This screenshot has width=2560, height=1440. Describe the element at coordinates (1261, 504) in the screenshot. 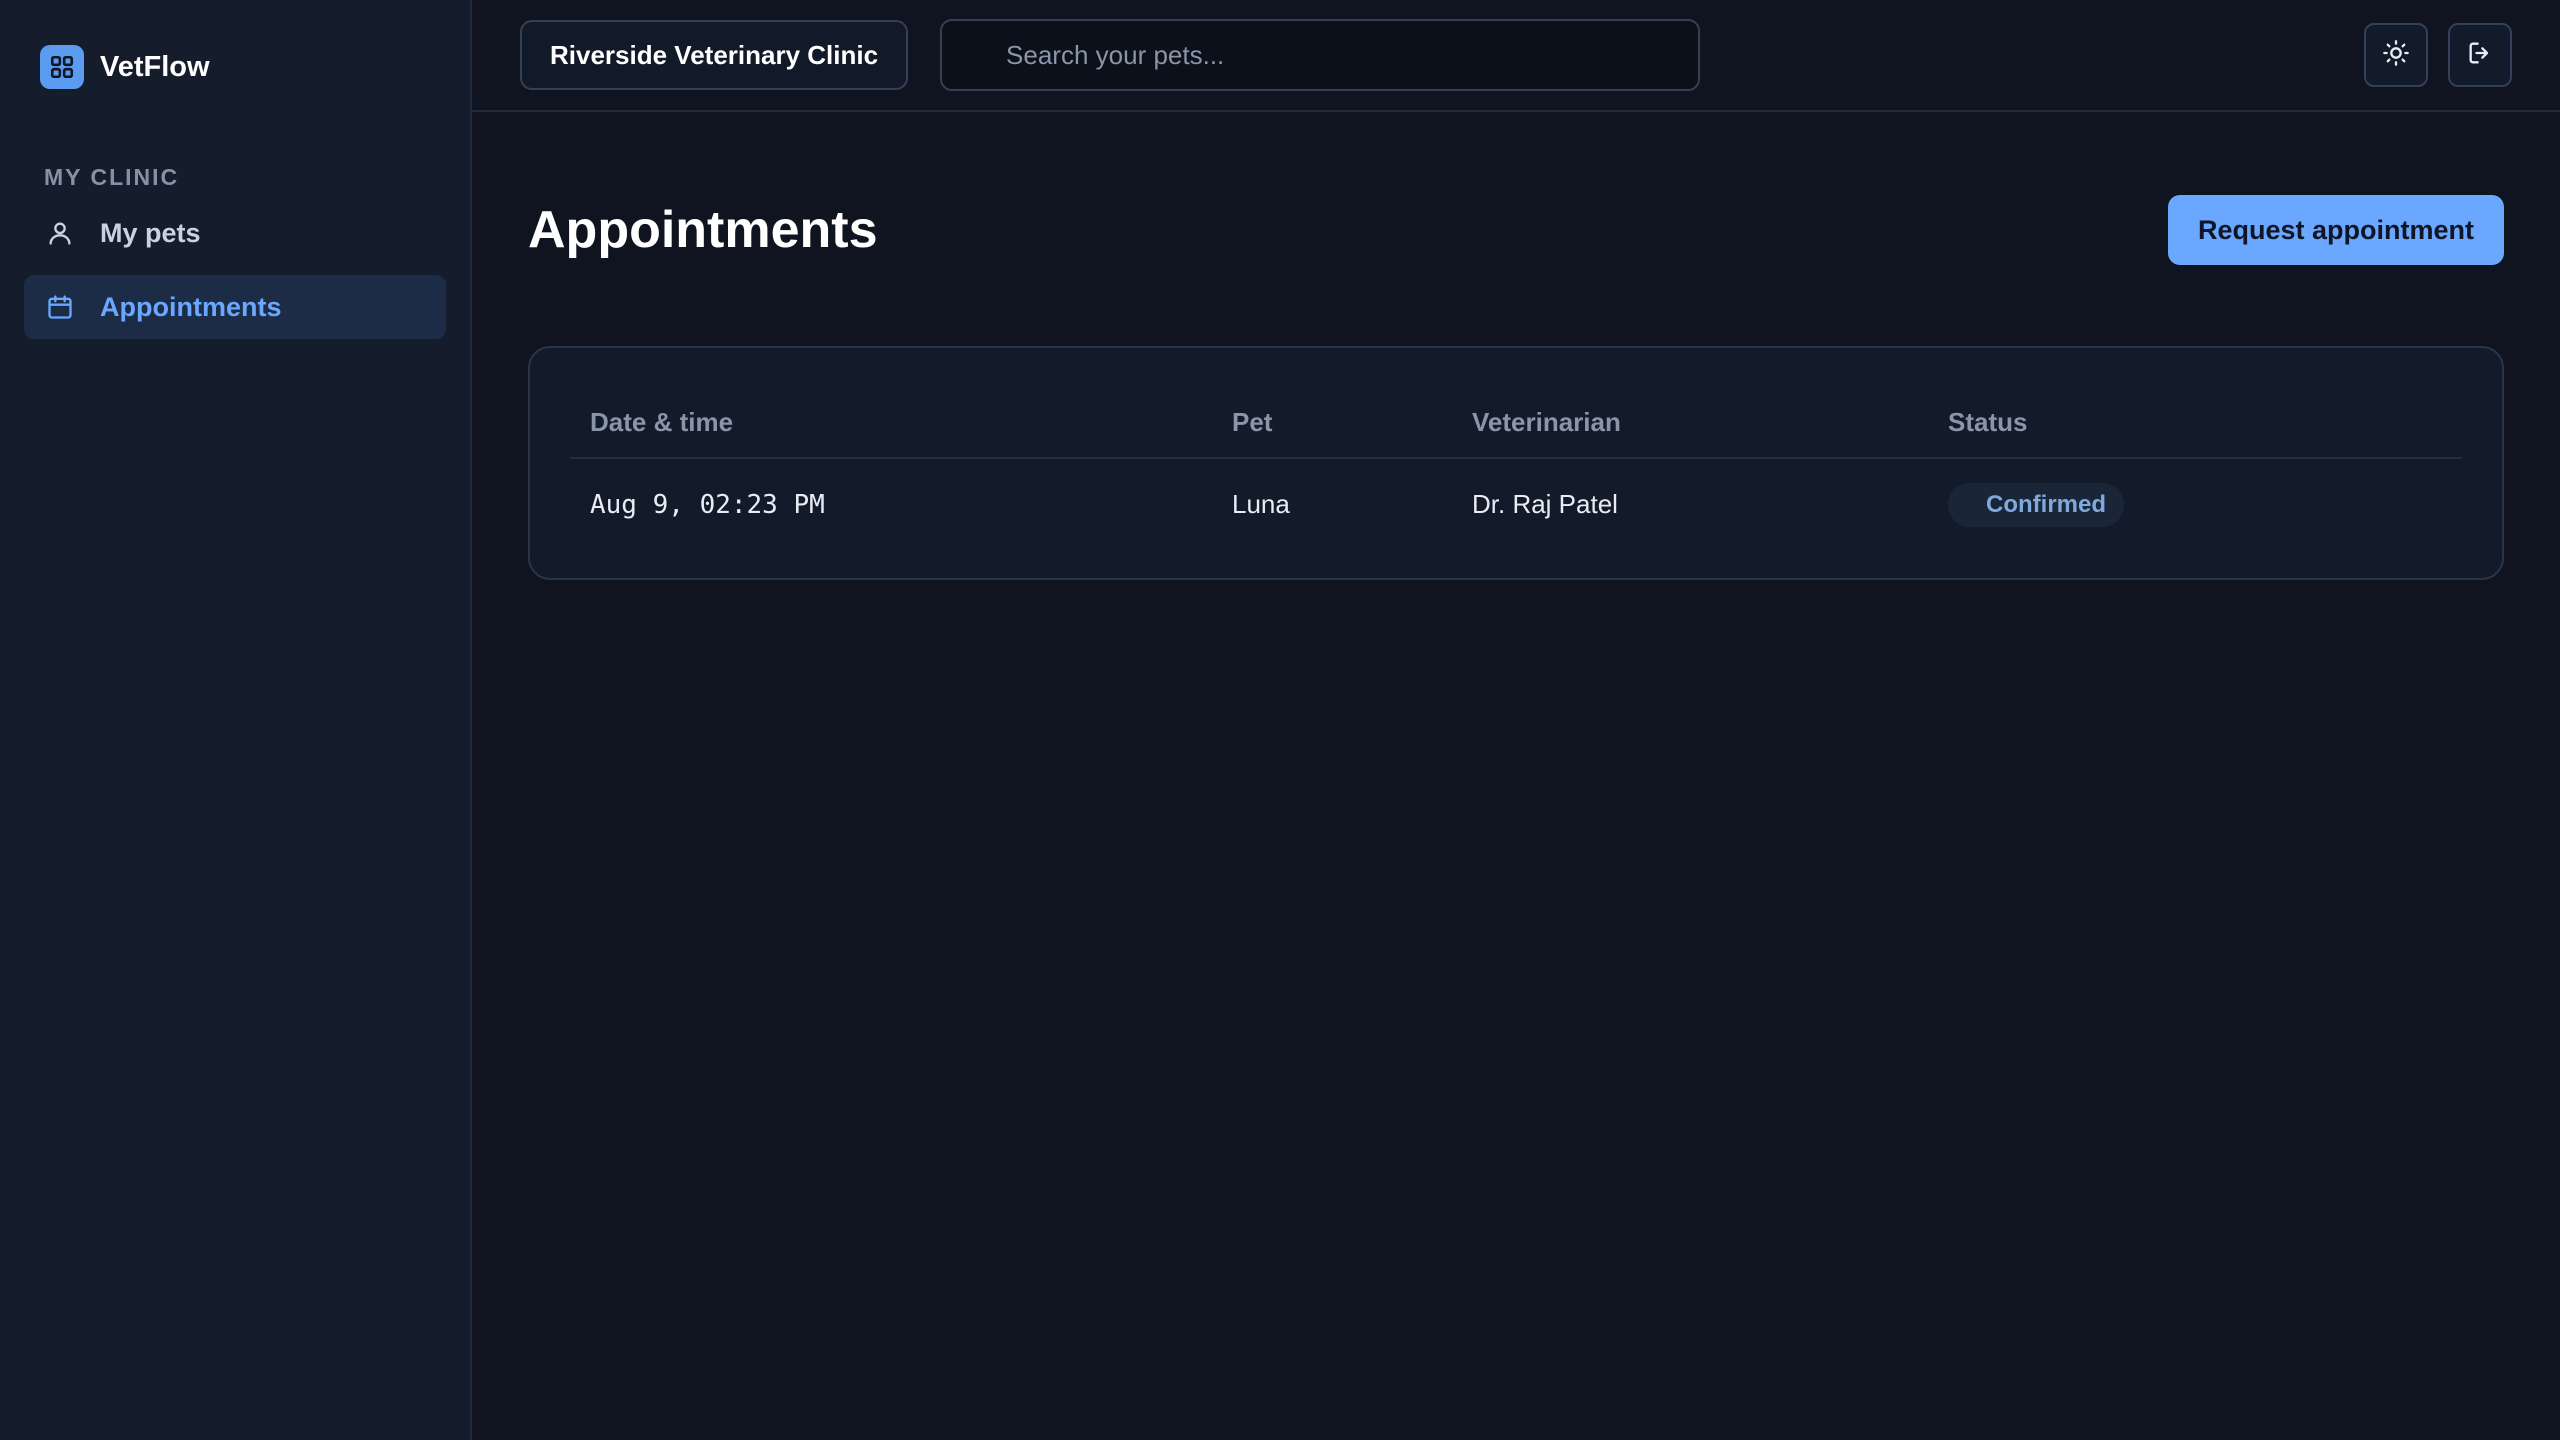

I see `cell-pet: Luna` at that location.